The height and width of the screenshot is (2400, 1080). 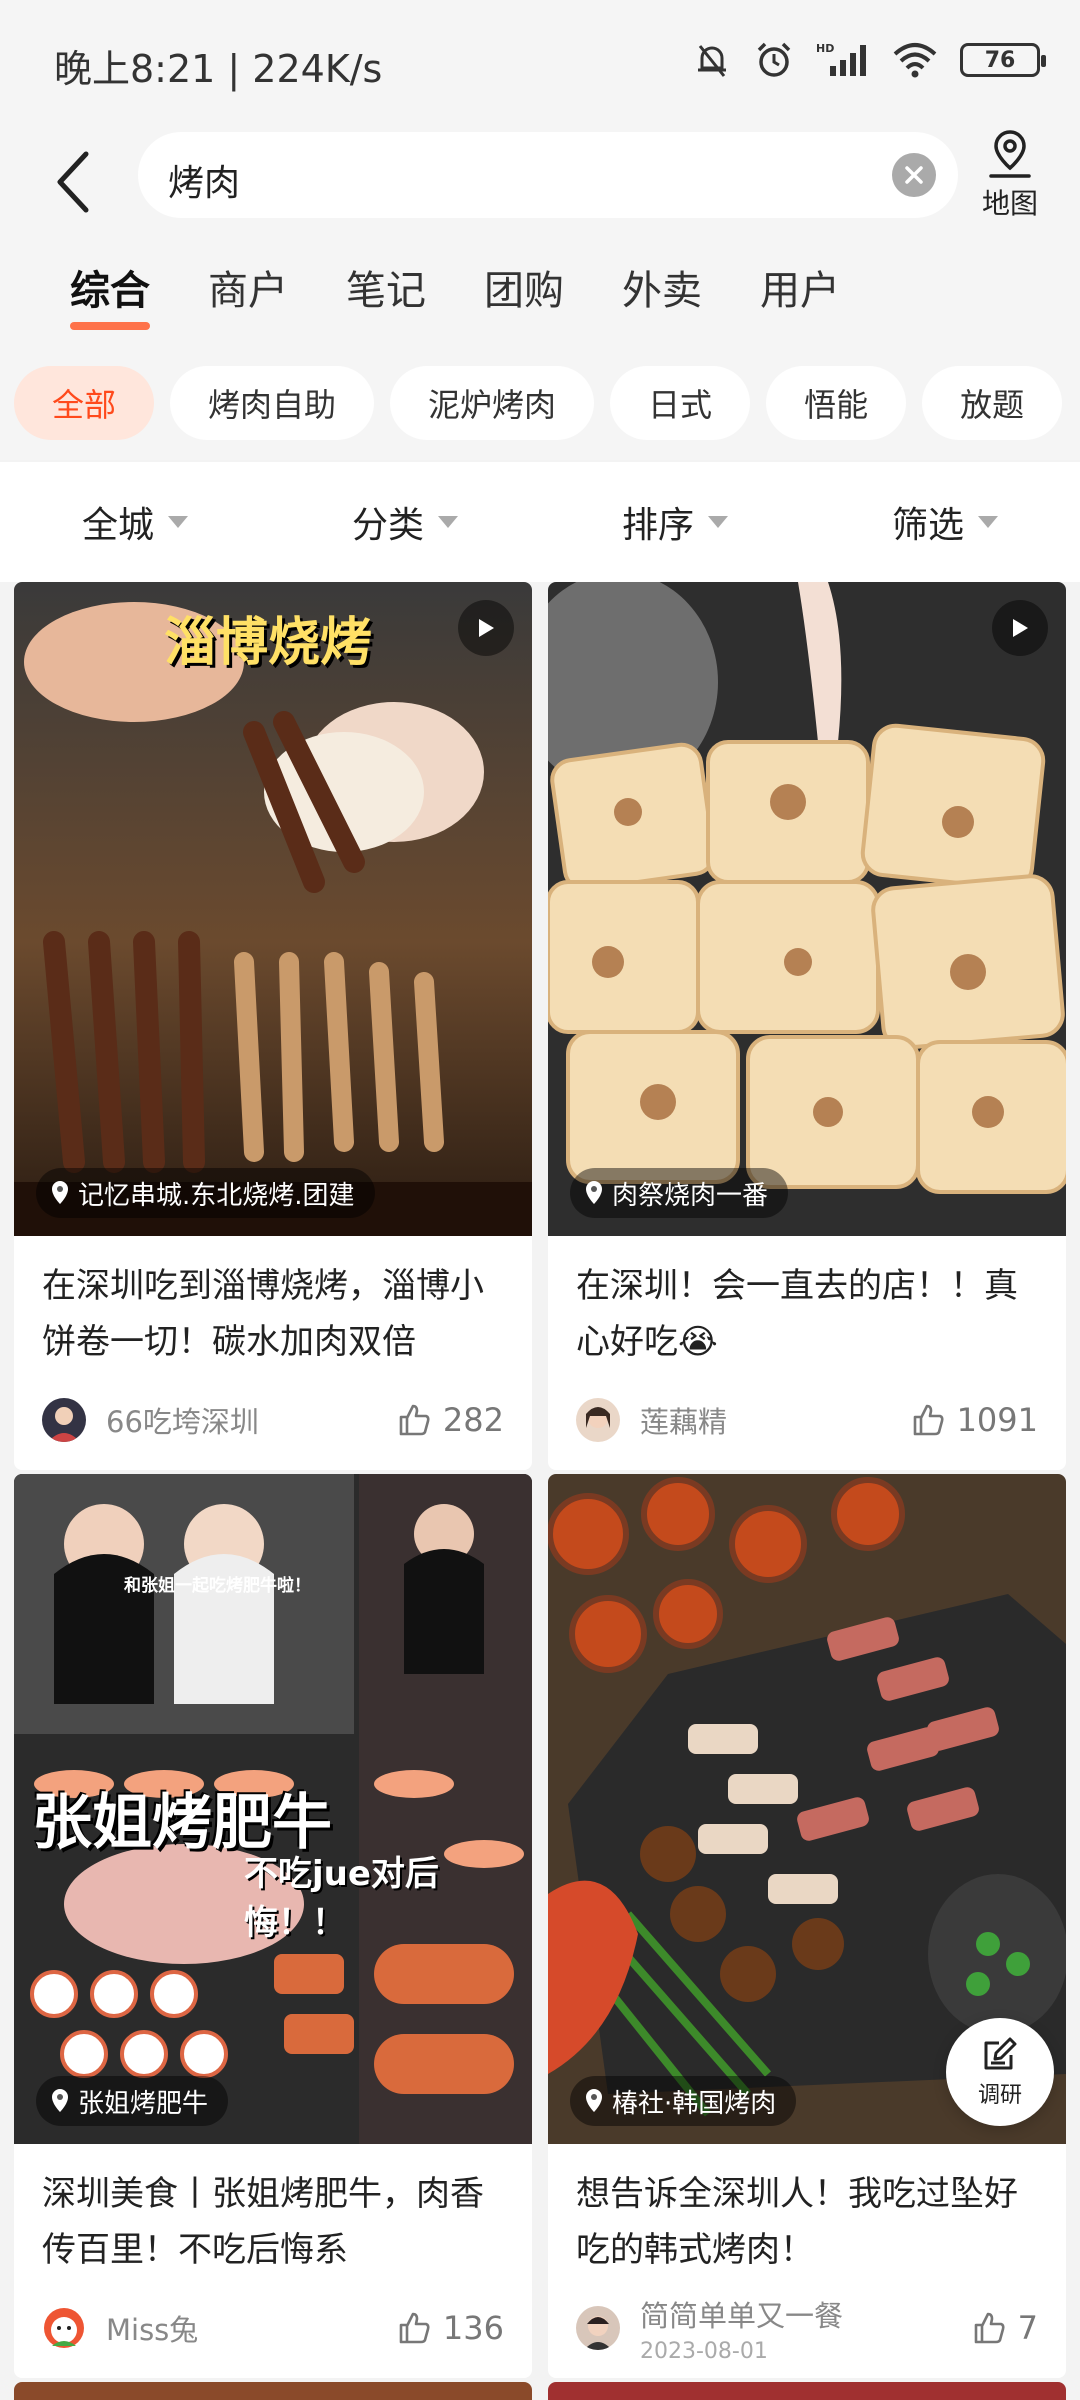 What do you see at coordinates (1000, 60) in the screenshot?
I see `battery-level: 76` at bounding box center [1000, 60].